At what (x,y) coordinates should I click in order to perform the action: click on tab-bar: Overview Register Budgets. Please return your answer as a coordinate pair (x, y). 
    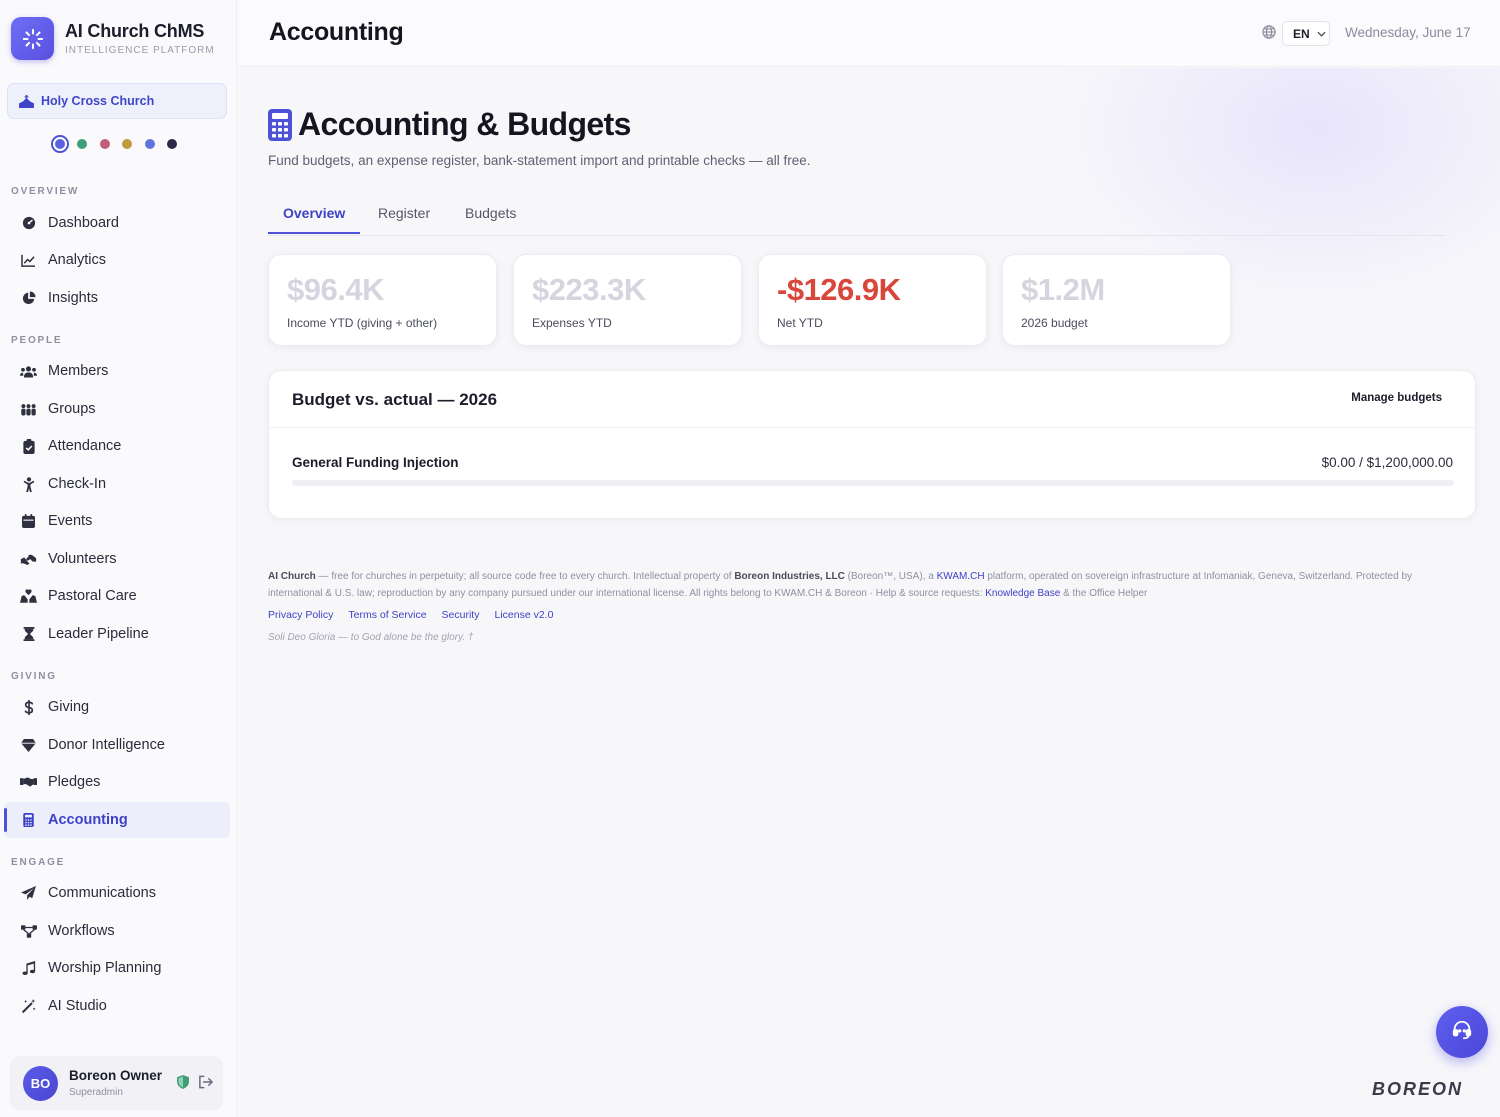
    Looking at the image, I should click on (857, 218).